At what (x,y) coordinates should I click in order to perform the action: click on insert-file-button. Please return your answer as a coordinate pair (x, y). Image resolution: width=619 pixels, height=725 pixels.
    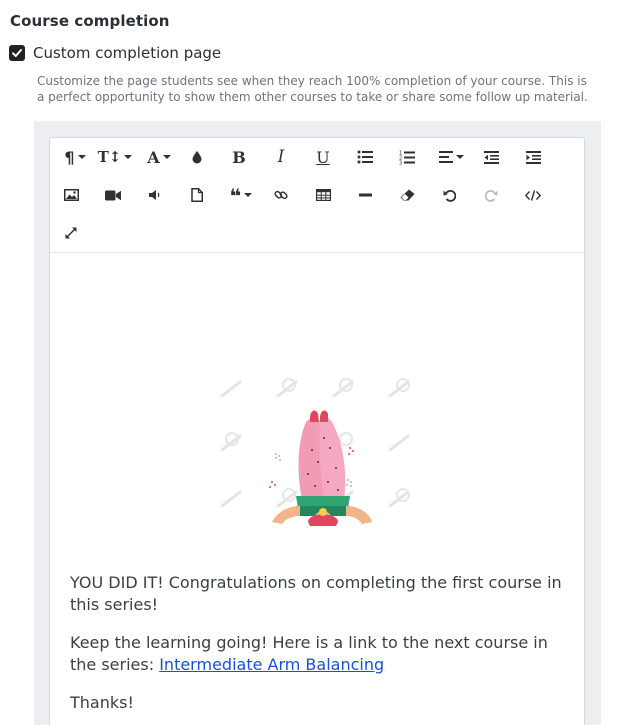
    Looking at the image, I should click on (197, 195).